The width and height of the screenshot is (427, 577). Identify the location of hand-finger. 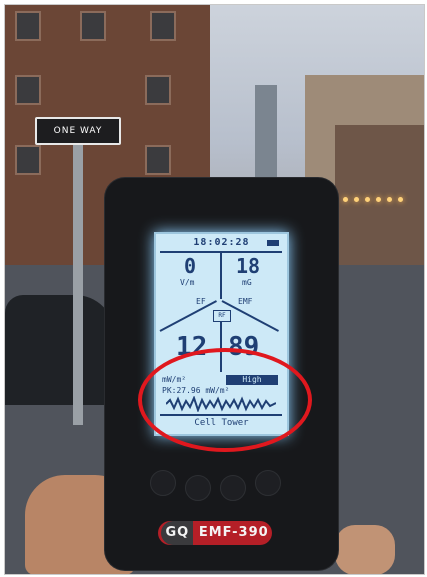
(365, 549).